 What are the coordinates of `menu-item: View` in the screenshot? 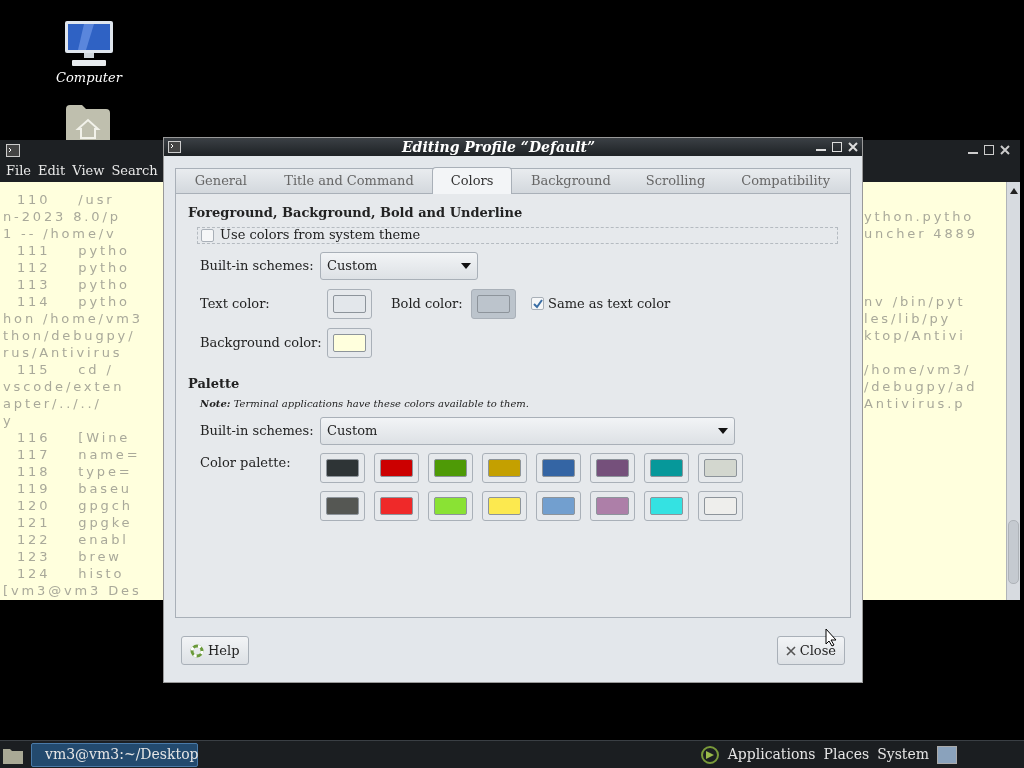 It's located at (88, 171).